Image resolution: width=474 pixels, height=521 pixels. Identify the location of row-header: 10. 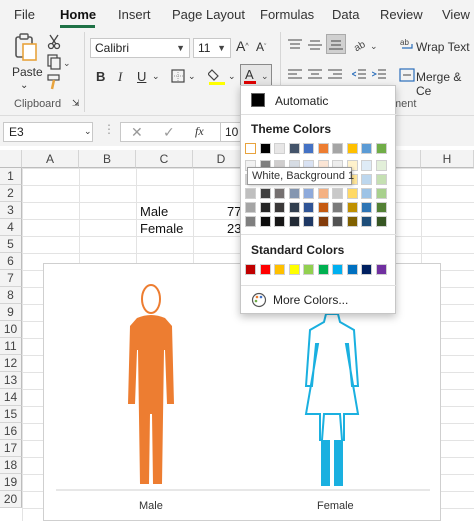
(11, 329).